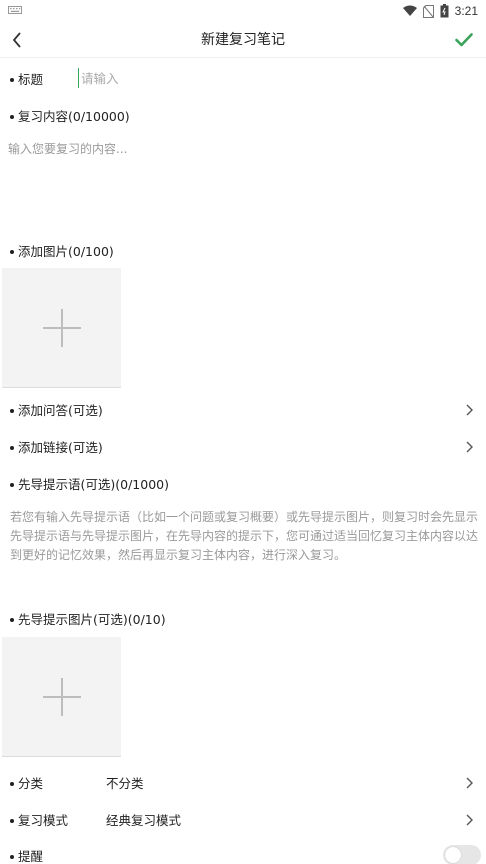 The image size is (486, 864). Describe the element at coordinates (444, 11) in the screenshot. I see `battery-icon` at that location.